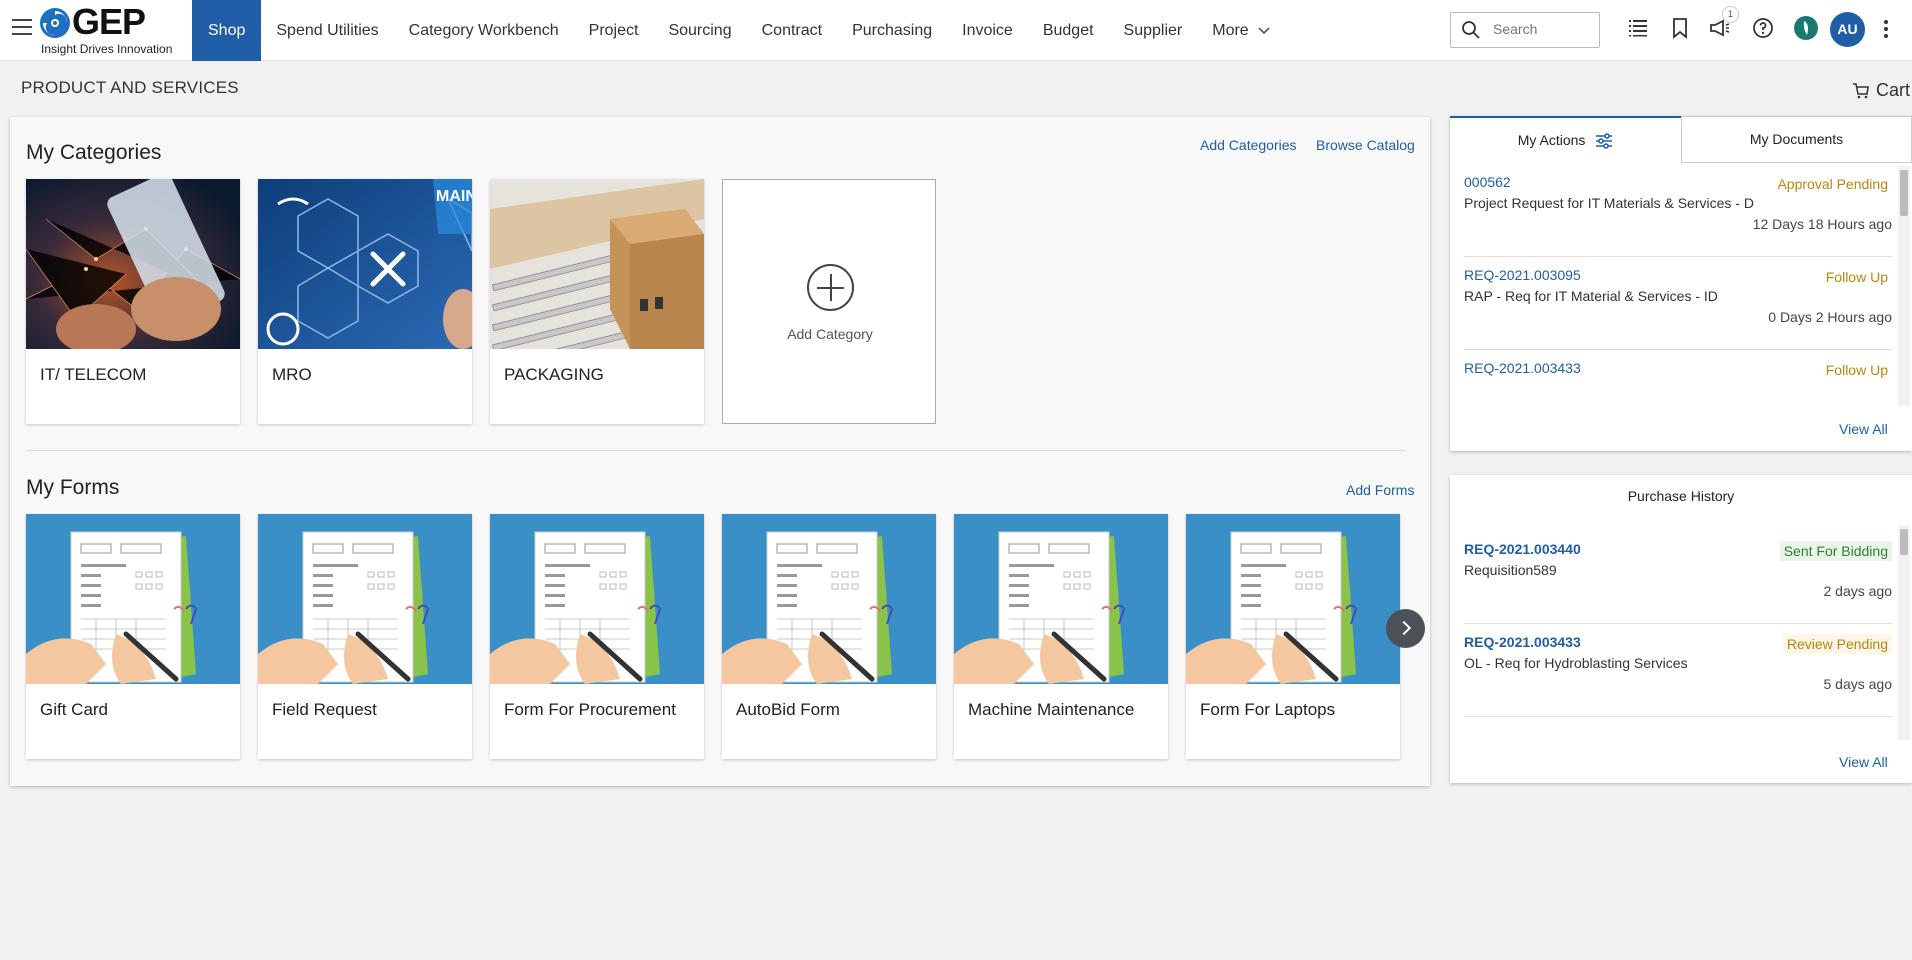 The height and width of the screenshot is (960, 1912). Describe the element at coordinates (327, 30) in the screenshot. I see `nav-spend-utilities: Spend Utilities` at that location.